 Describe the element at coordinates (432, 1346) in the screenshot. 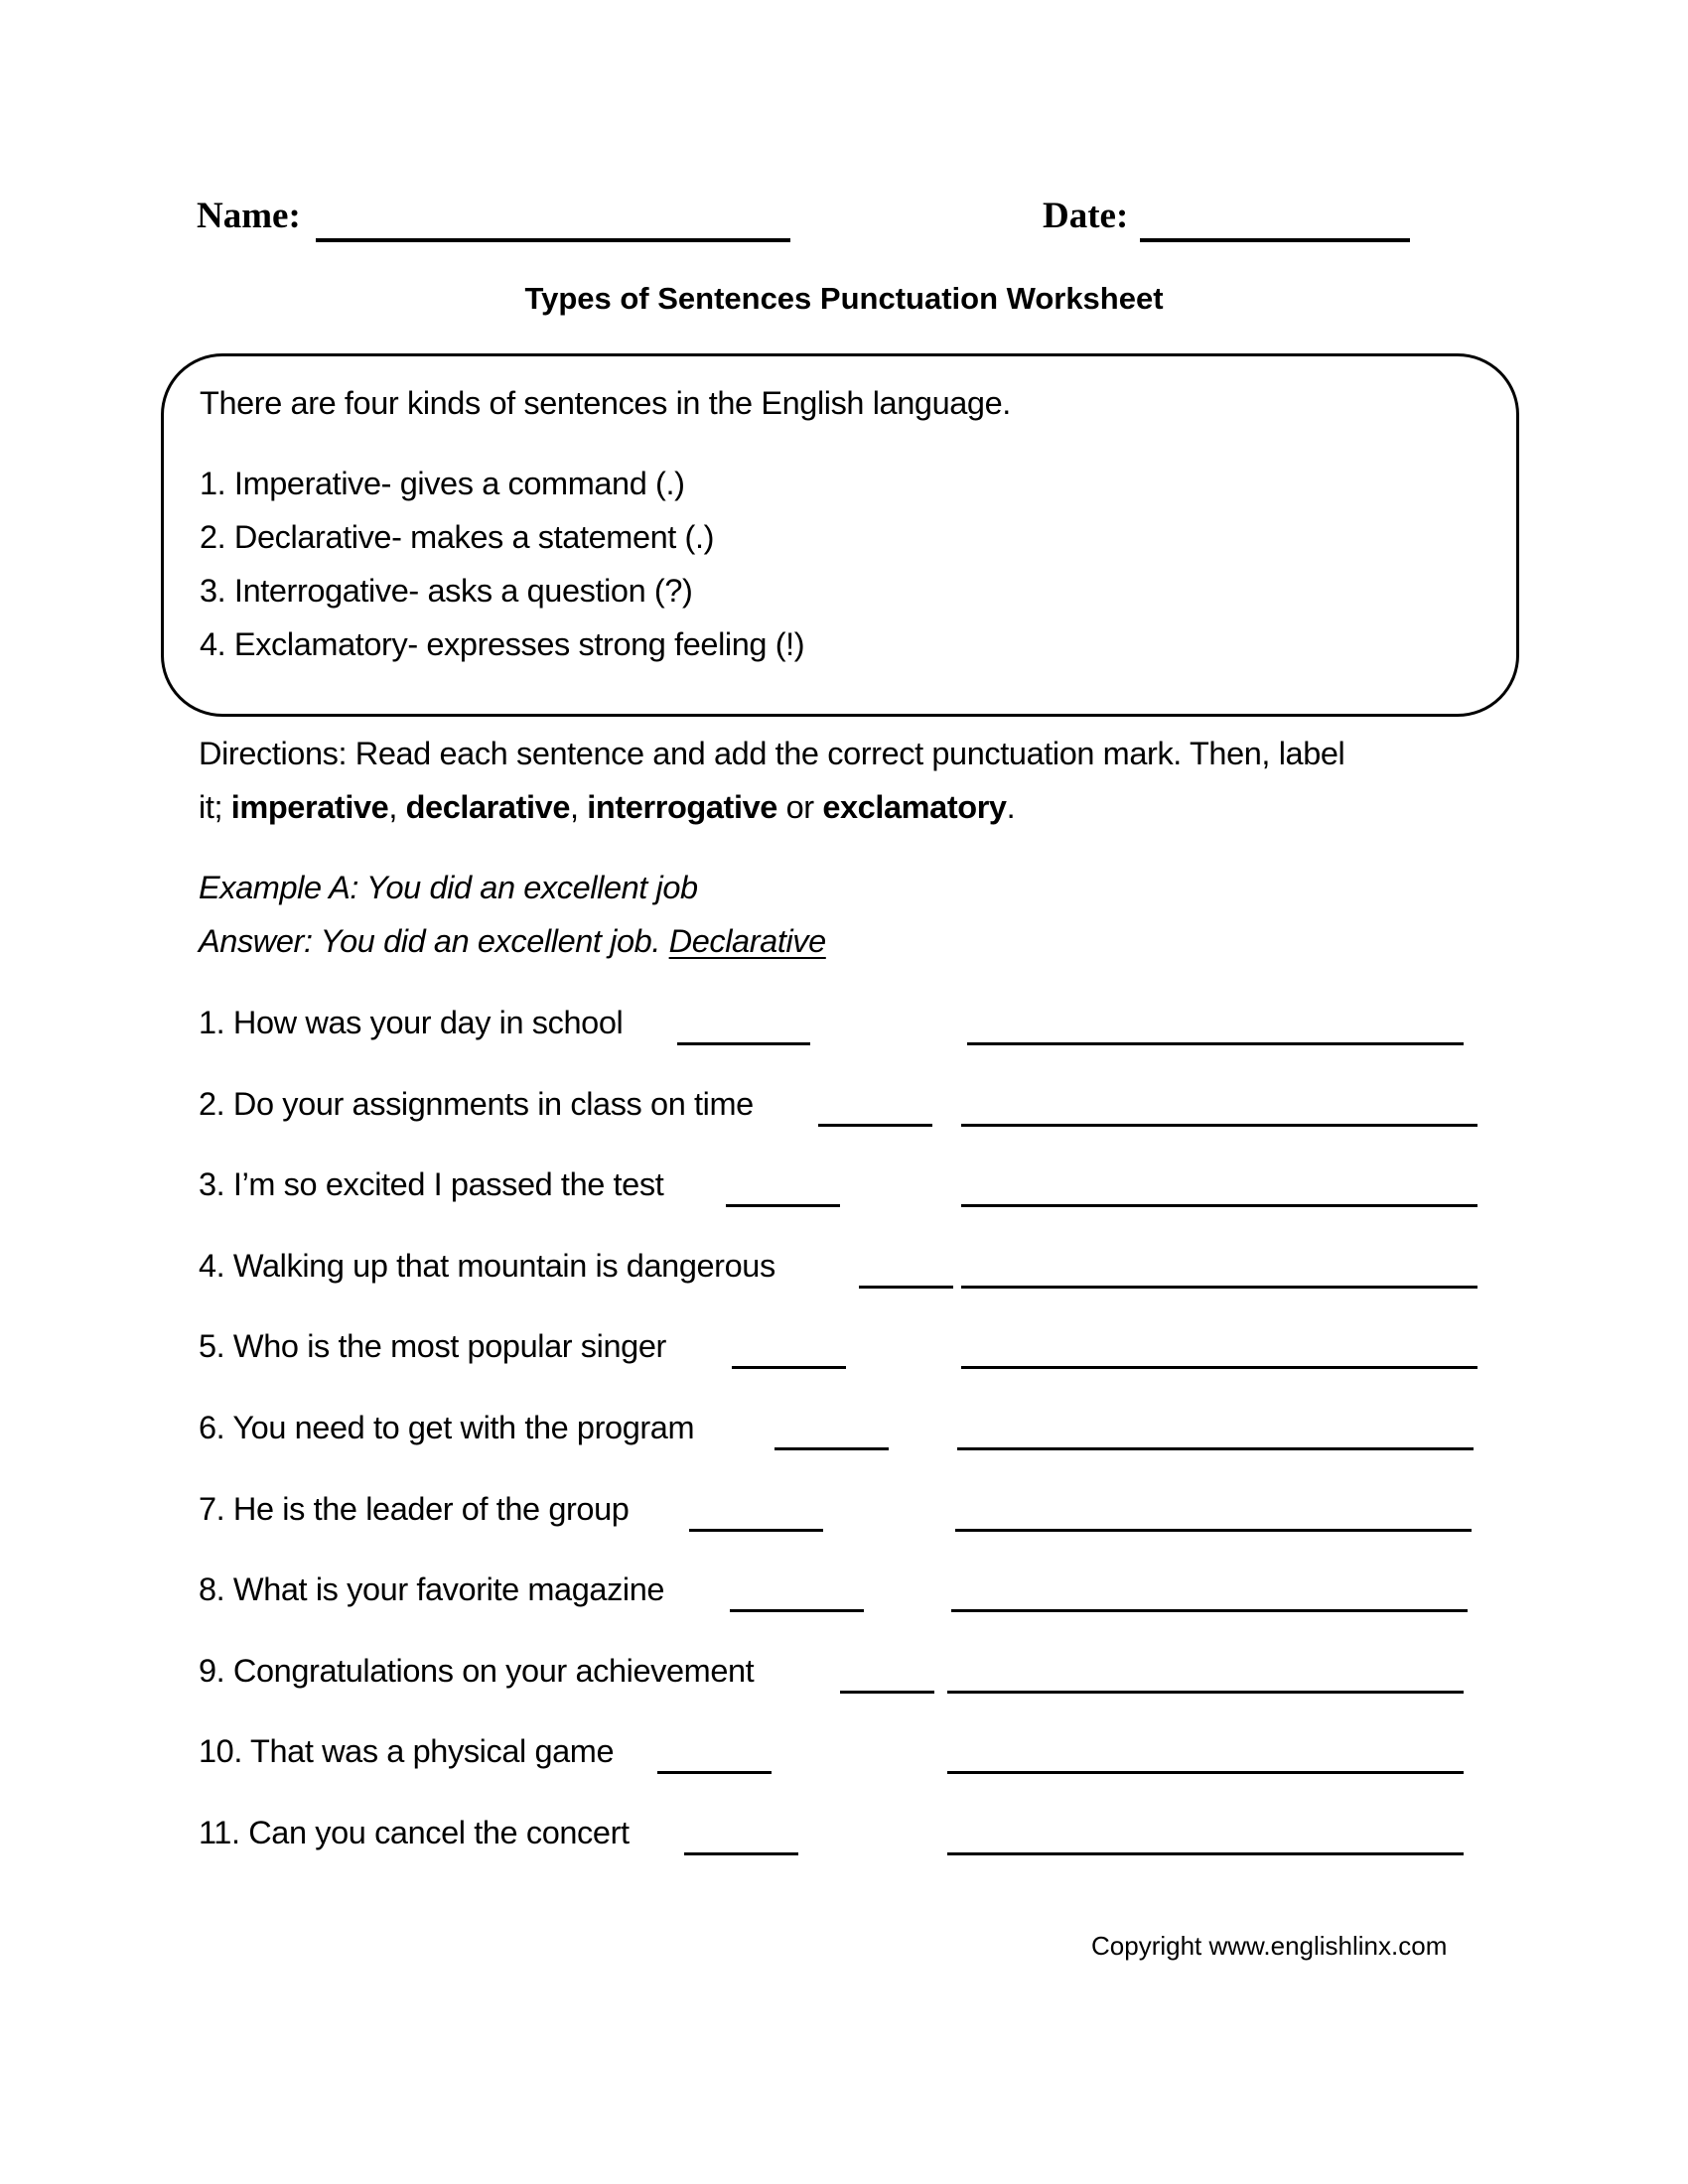

I see `question-text: 5. Who is the most popular singer` at that location.